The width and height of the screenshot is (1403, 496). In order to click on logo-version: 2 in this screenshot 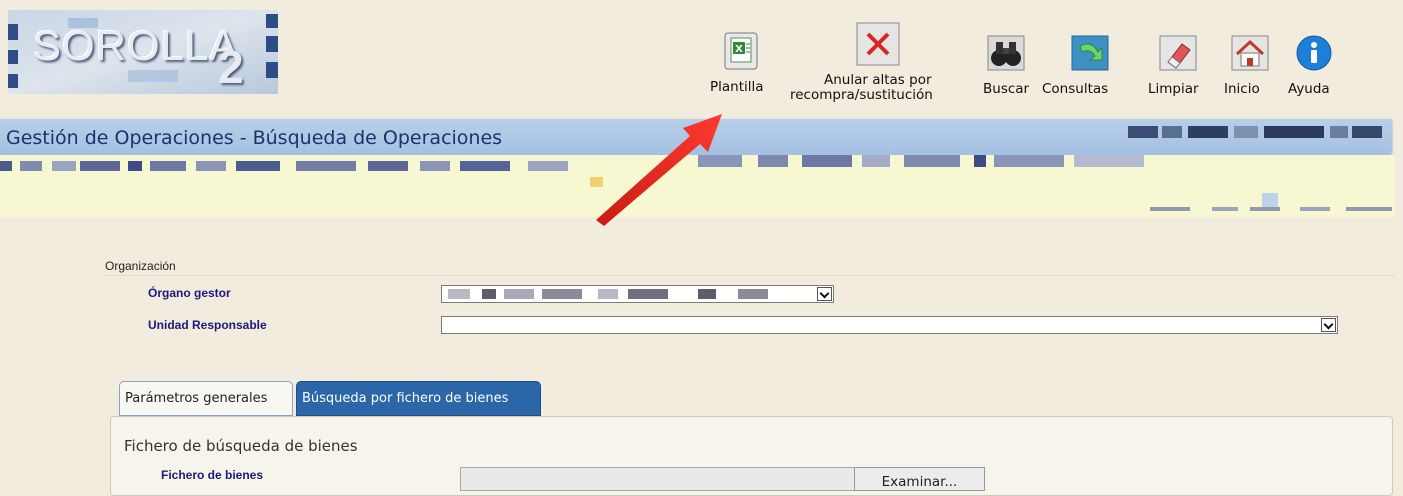, I will do `click(231, 67)`.